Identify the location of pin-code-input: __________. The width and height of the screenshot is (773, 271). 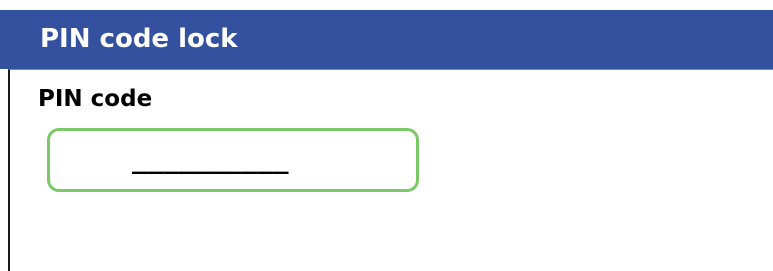
(233, 160).